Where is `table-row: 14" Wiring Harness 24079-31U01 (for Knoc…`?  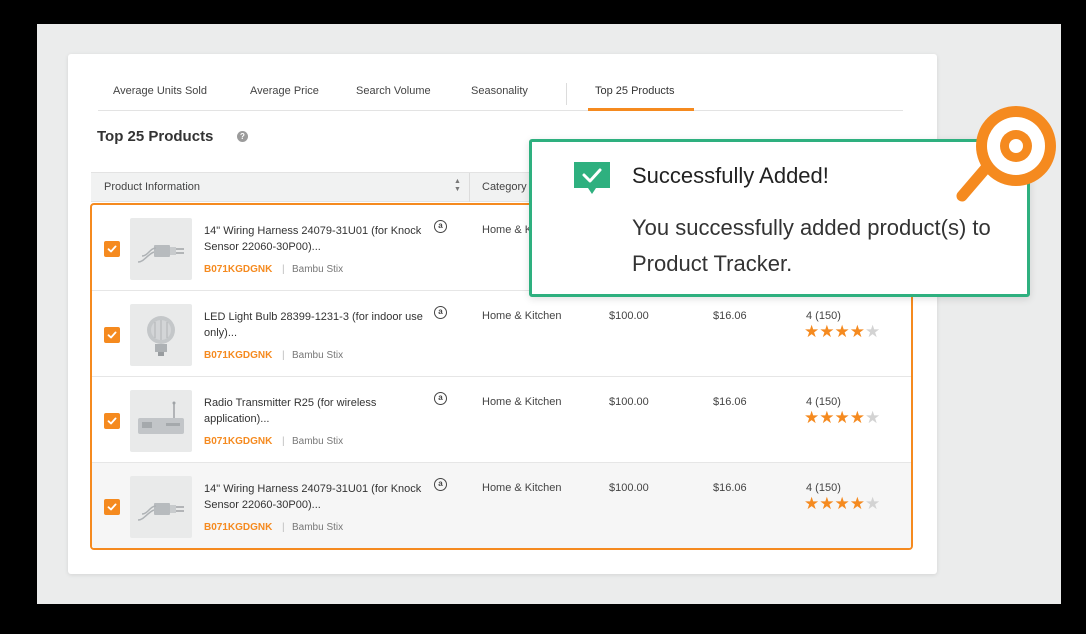
table-row: 14" Wiring Harness 24079-31U01 (for Knoc… is located at coordinates (501, 505).